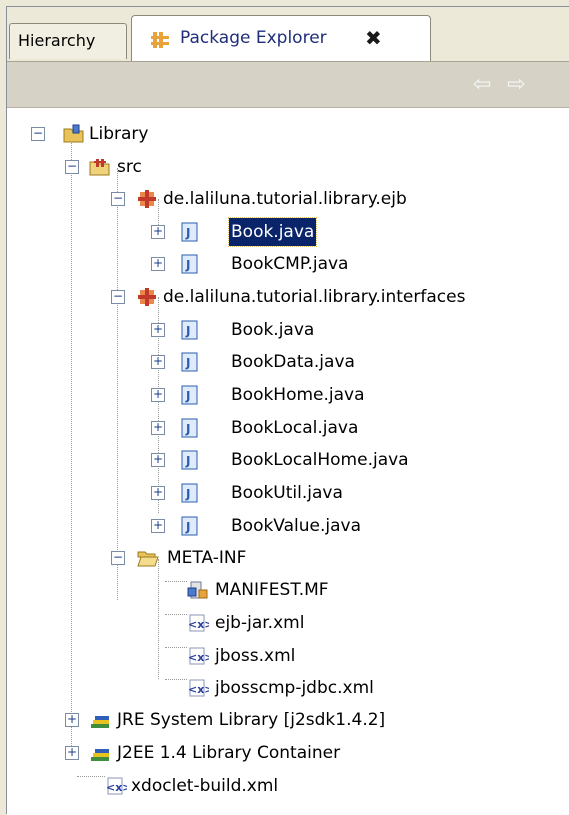 This screenshot has height=815, width=569. Describe the element at coordinates (197, 590) in the screenshot. I see `manifest-file-icon` at that location.